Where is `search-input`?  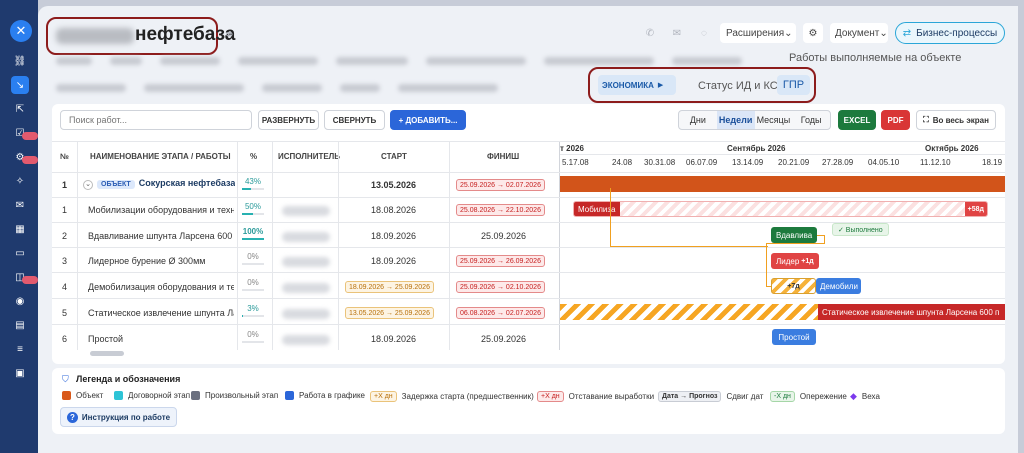
search-input is located at coordinates (156, 120).